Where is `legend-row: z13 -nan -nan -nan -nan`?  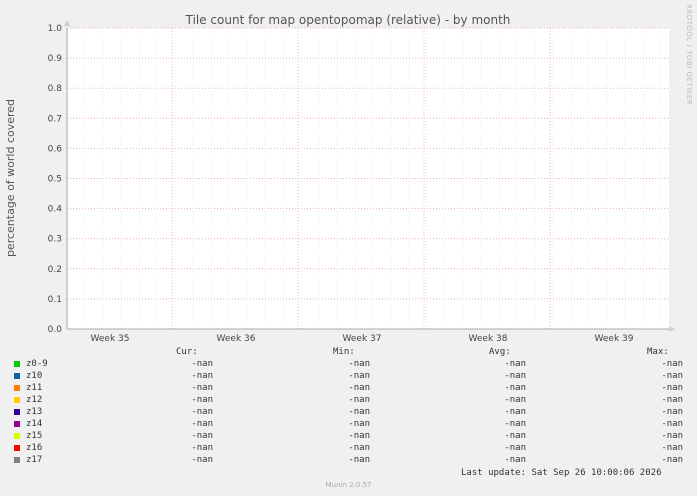 legend-row: z13 -nan -nan -nan -nan is located at coordinates (348, 413).